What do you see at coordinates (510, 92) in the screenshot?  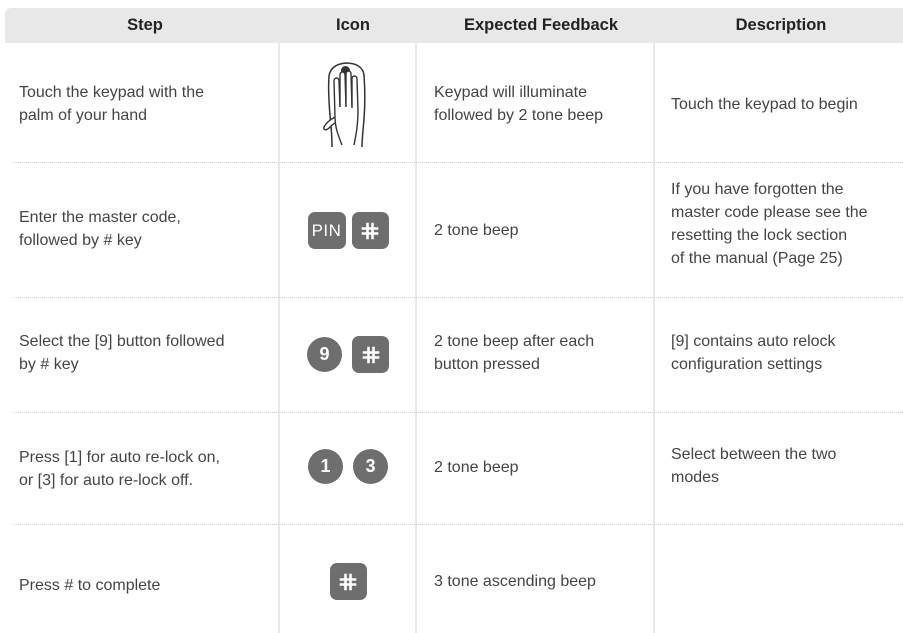 I see `feedback-line: Keypad will illuminate` at bounding box center [510, 92].